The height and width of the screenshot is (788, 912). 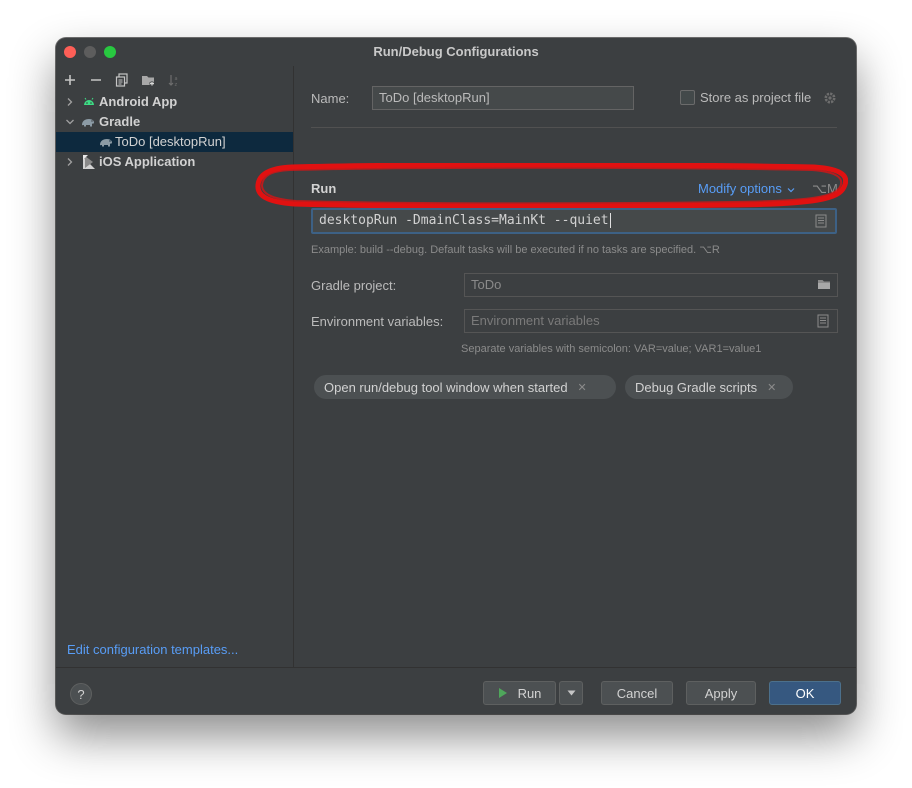 What do you see at coordinates (70, 80) in the screenshot?
I see `add-icon` at bounding box center [70, 80].